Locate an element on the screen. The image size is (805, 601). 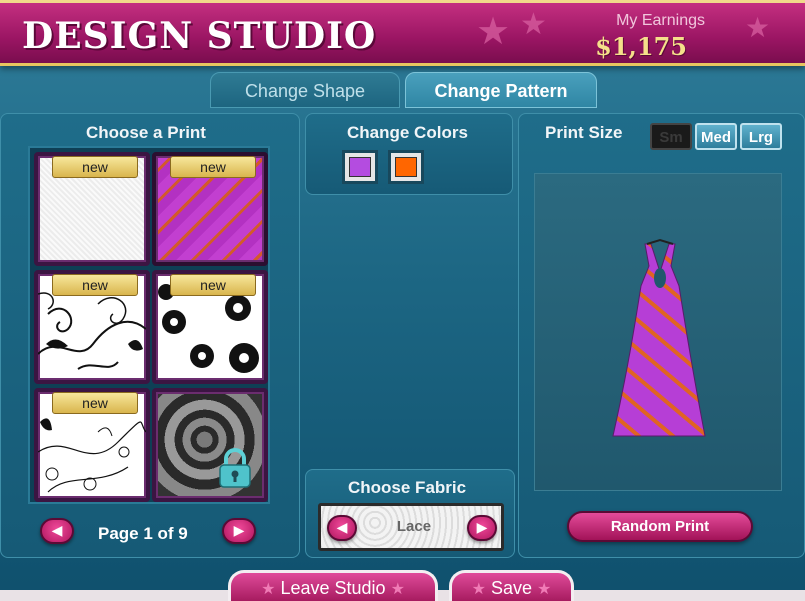
print-tile-locked is located at coordinates (210, 445).